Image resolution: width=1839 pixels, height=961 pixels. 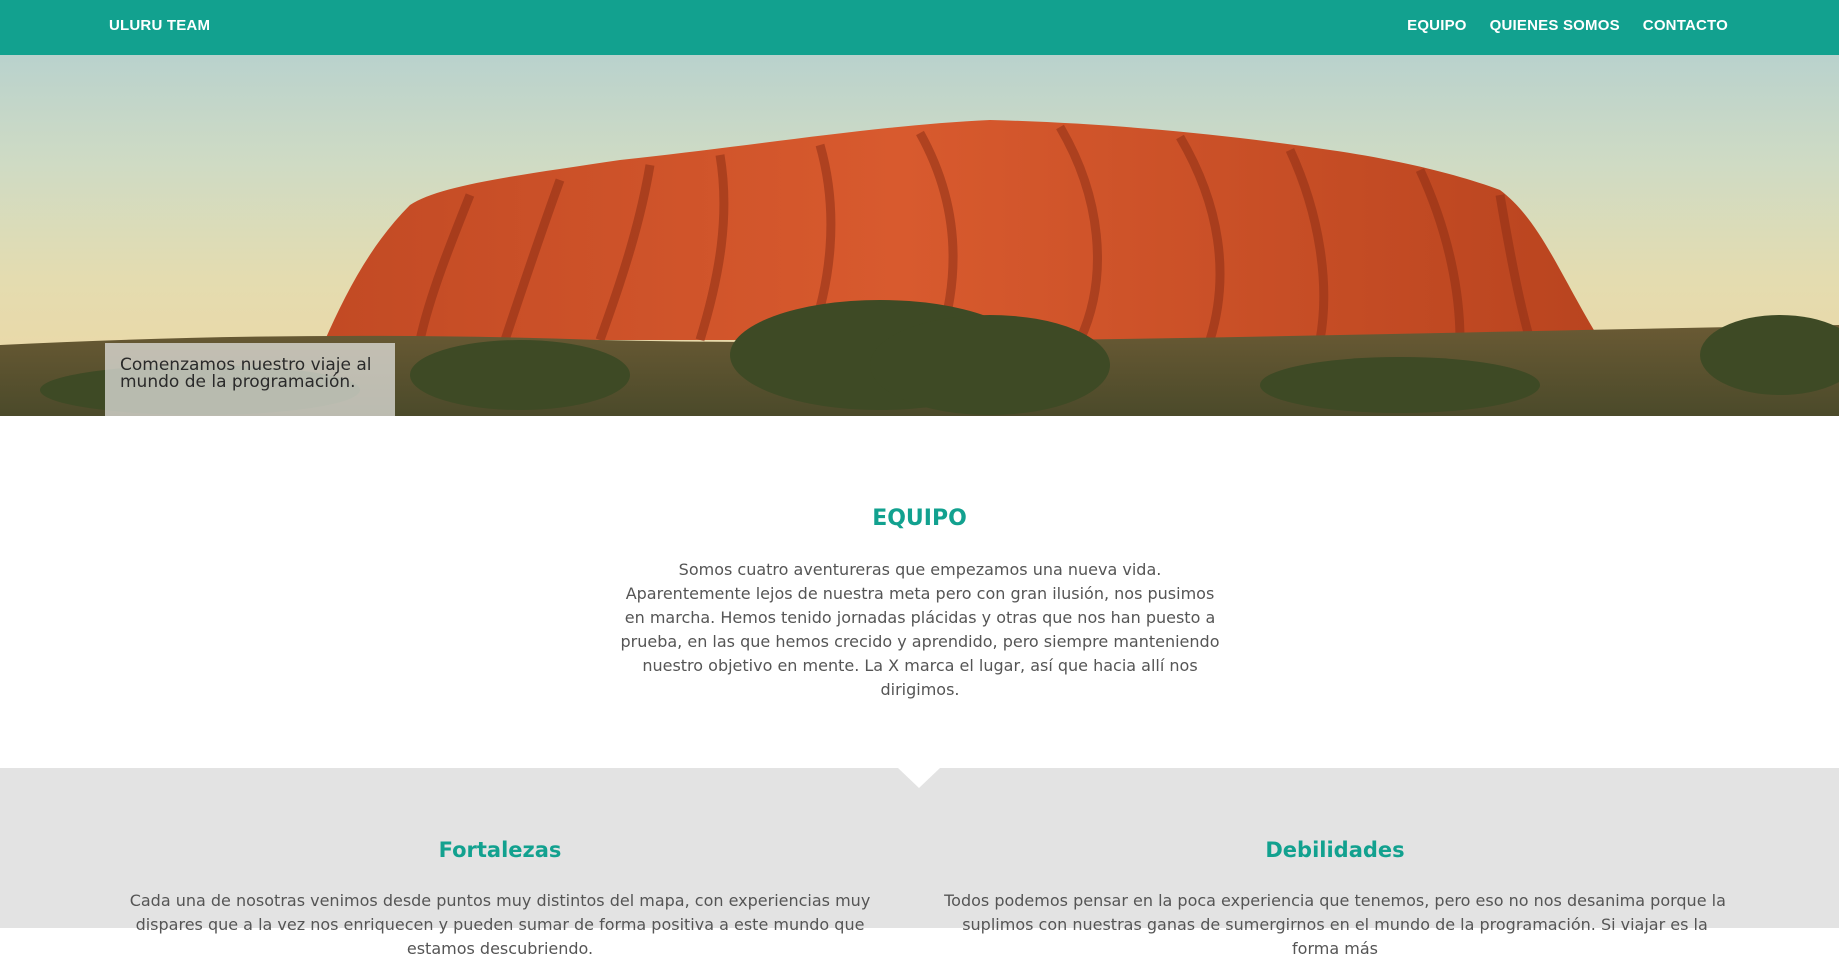 I want to click on nav-link-contacto: CONTACTO, so click(x=1685, y=25).